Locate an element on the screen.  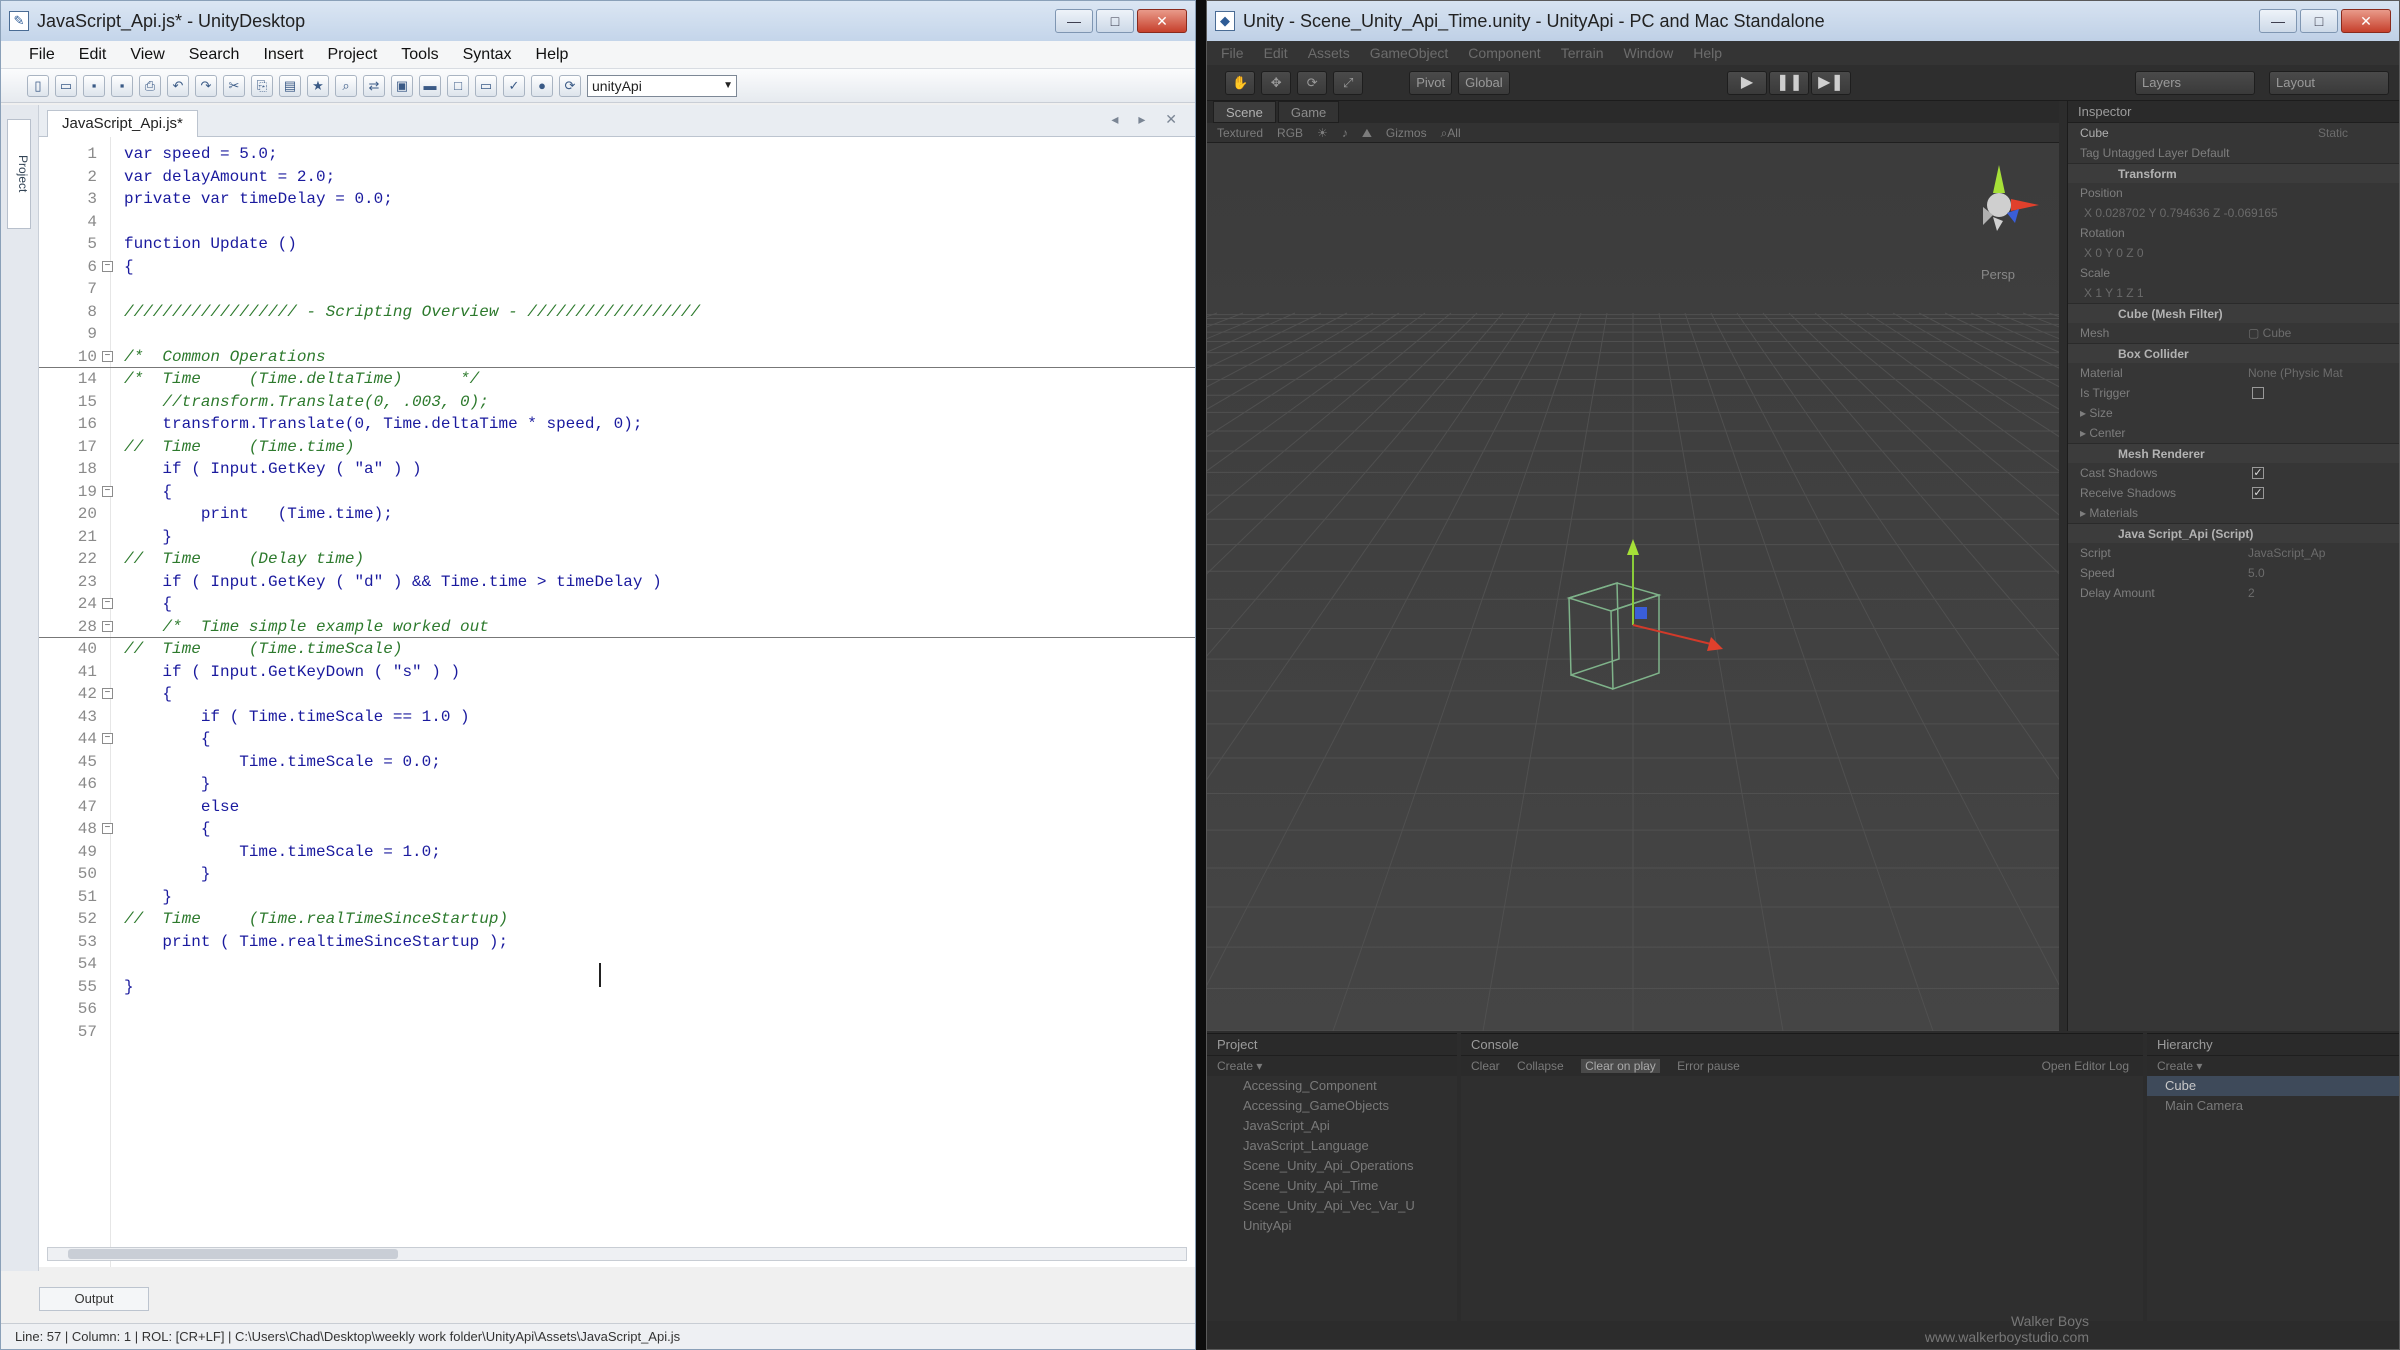
inspector-title: Inspector is located at coordinates (2233, 112).